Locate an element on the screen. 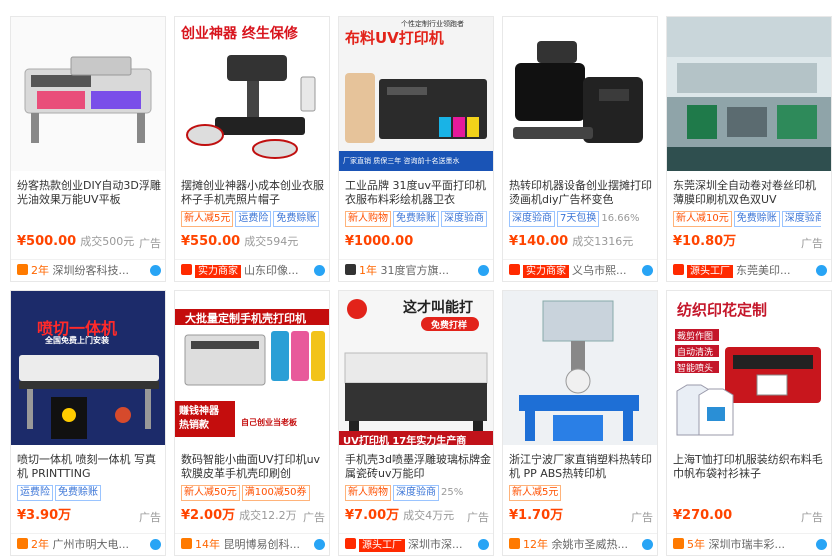 This screenshot has width=832, height=557. product-title: 工业品牌 31度uv平面打印机衣服布料彩绘机器卫衣 is located at coordinates (418, 194).